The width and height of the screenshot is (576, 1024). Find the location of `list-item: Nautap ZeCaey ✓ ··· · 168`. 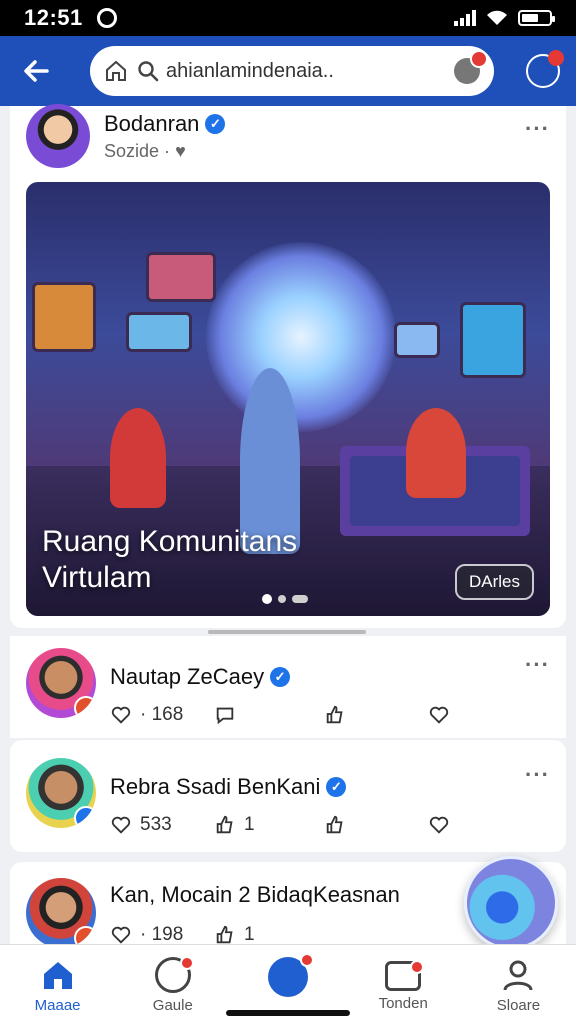

list-item: Nautap ZeCaey ✓ ··· · 168 is located at coordinates (288, 687).